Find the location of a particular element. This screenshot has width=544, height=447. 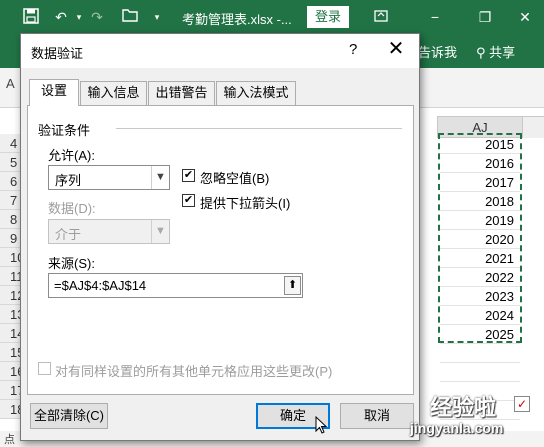

allow-select: 序列 ▼ is located at coordinates (109, 177).